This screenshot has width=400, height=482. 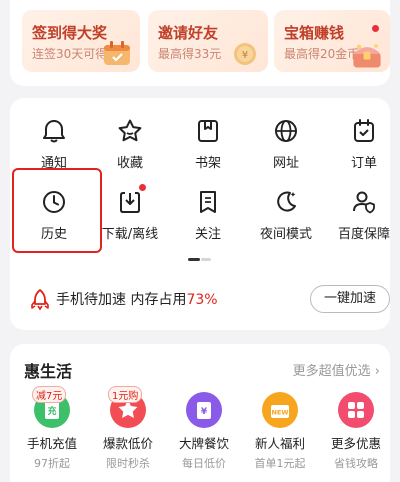 What do you see at coordinates (54, 202) in the screenshot?
I see `clock-icon` at bounding box center [54, 202].